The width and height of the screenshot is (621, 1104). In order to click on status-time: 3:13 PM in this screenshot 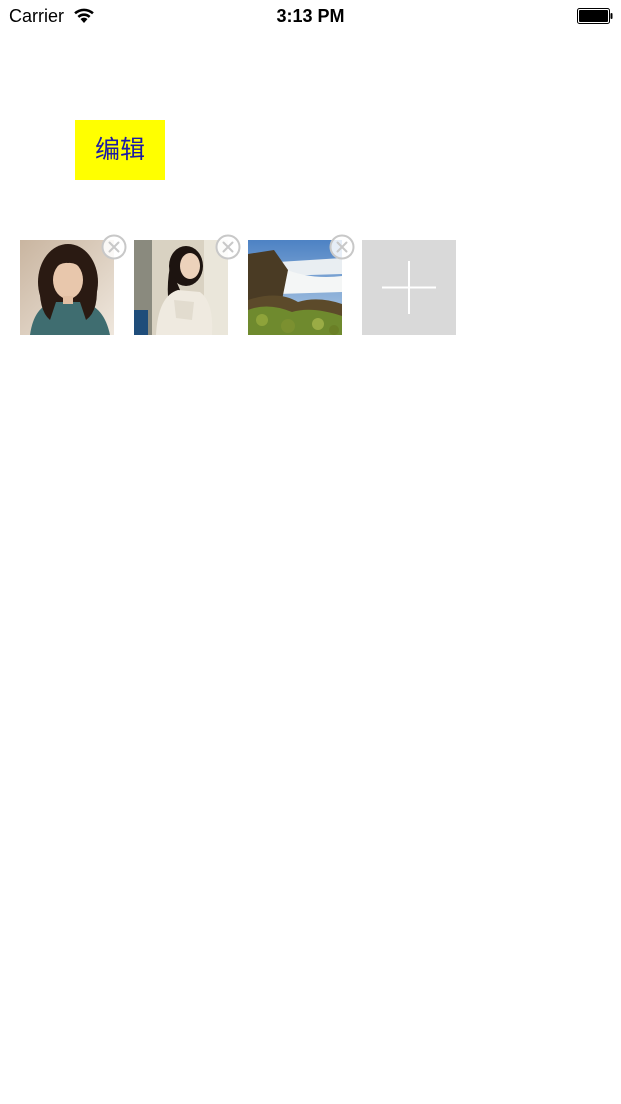, I will do `click(310, 16)`.